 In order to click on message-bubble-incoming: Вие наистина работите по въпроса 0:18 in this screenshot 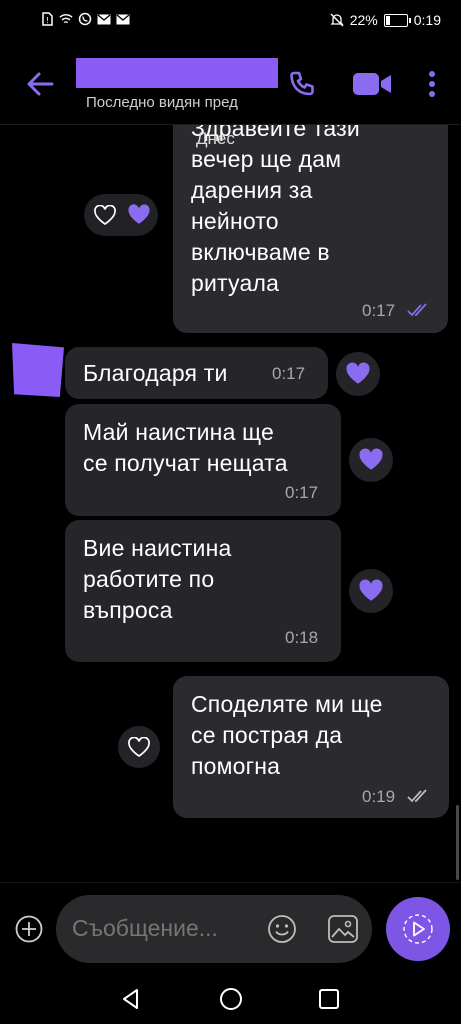, I will do `click(203, 591)`.